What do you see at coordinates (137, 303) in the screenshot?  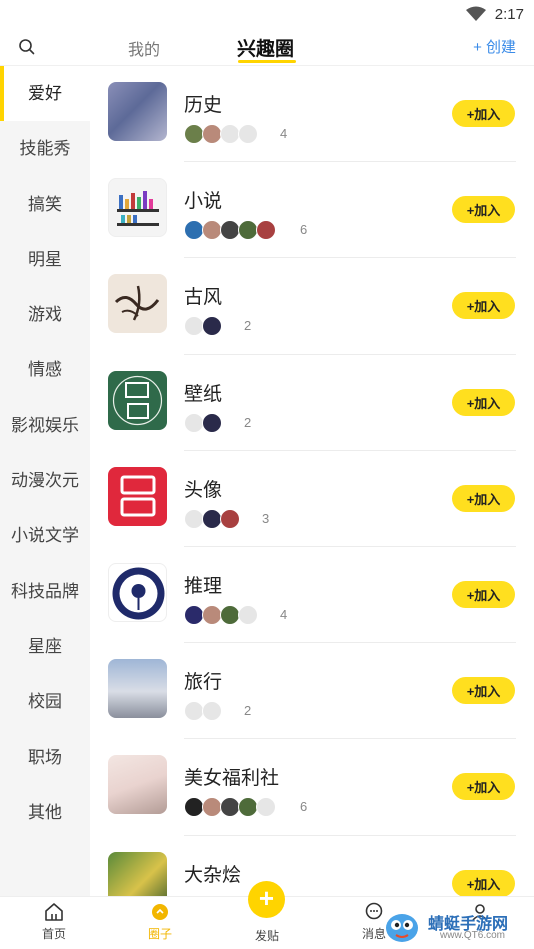 I see `calligraphy-icon` at bounding box center [137, 303].